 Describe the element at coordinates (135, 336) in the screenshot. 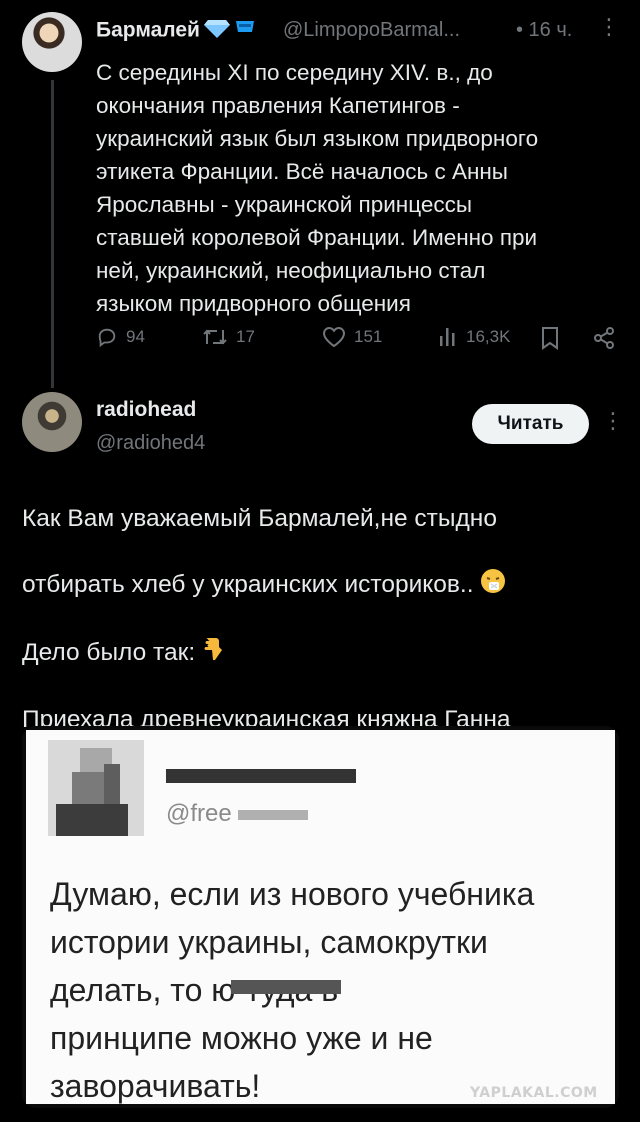

I see `reply-count: 94` at that location.